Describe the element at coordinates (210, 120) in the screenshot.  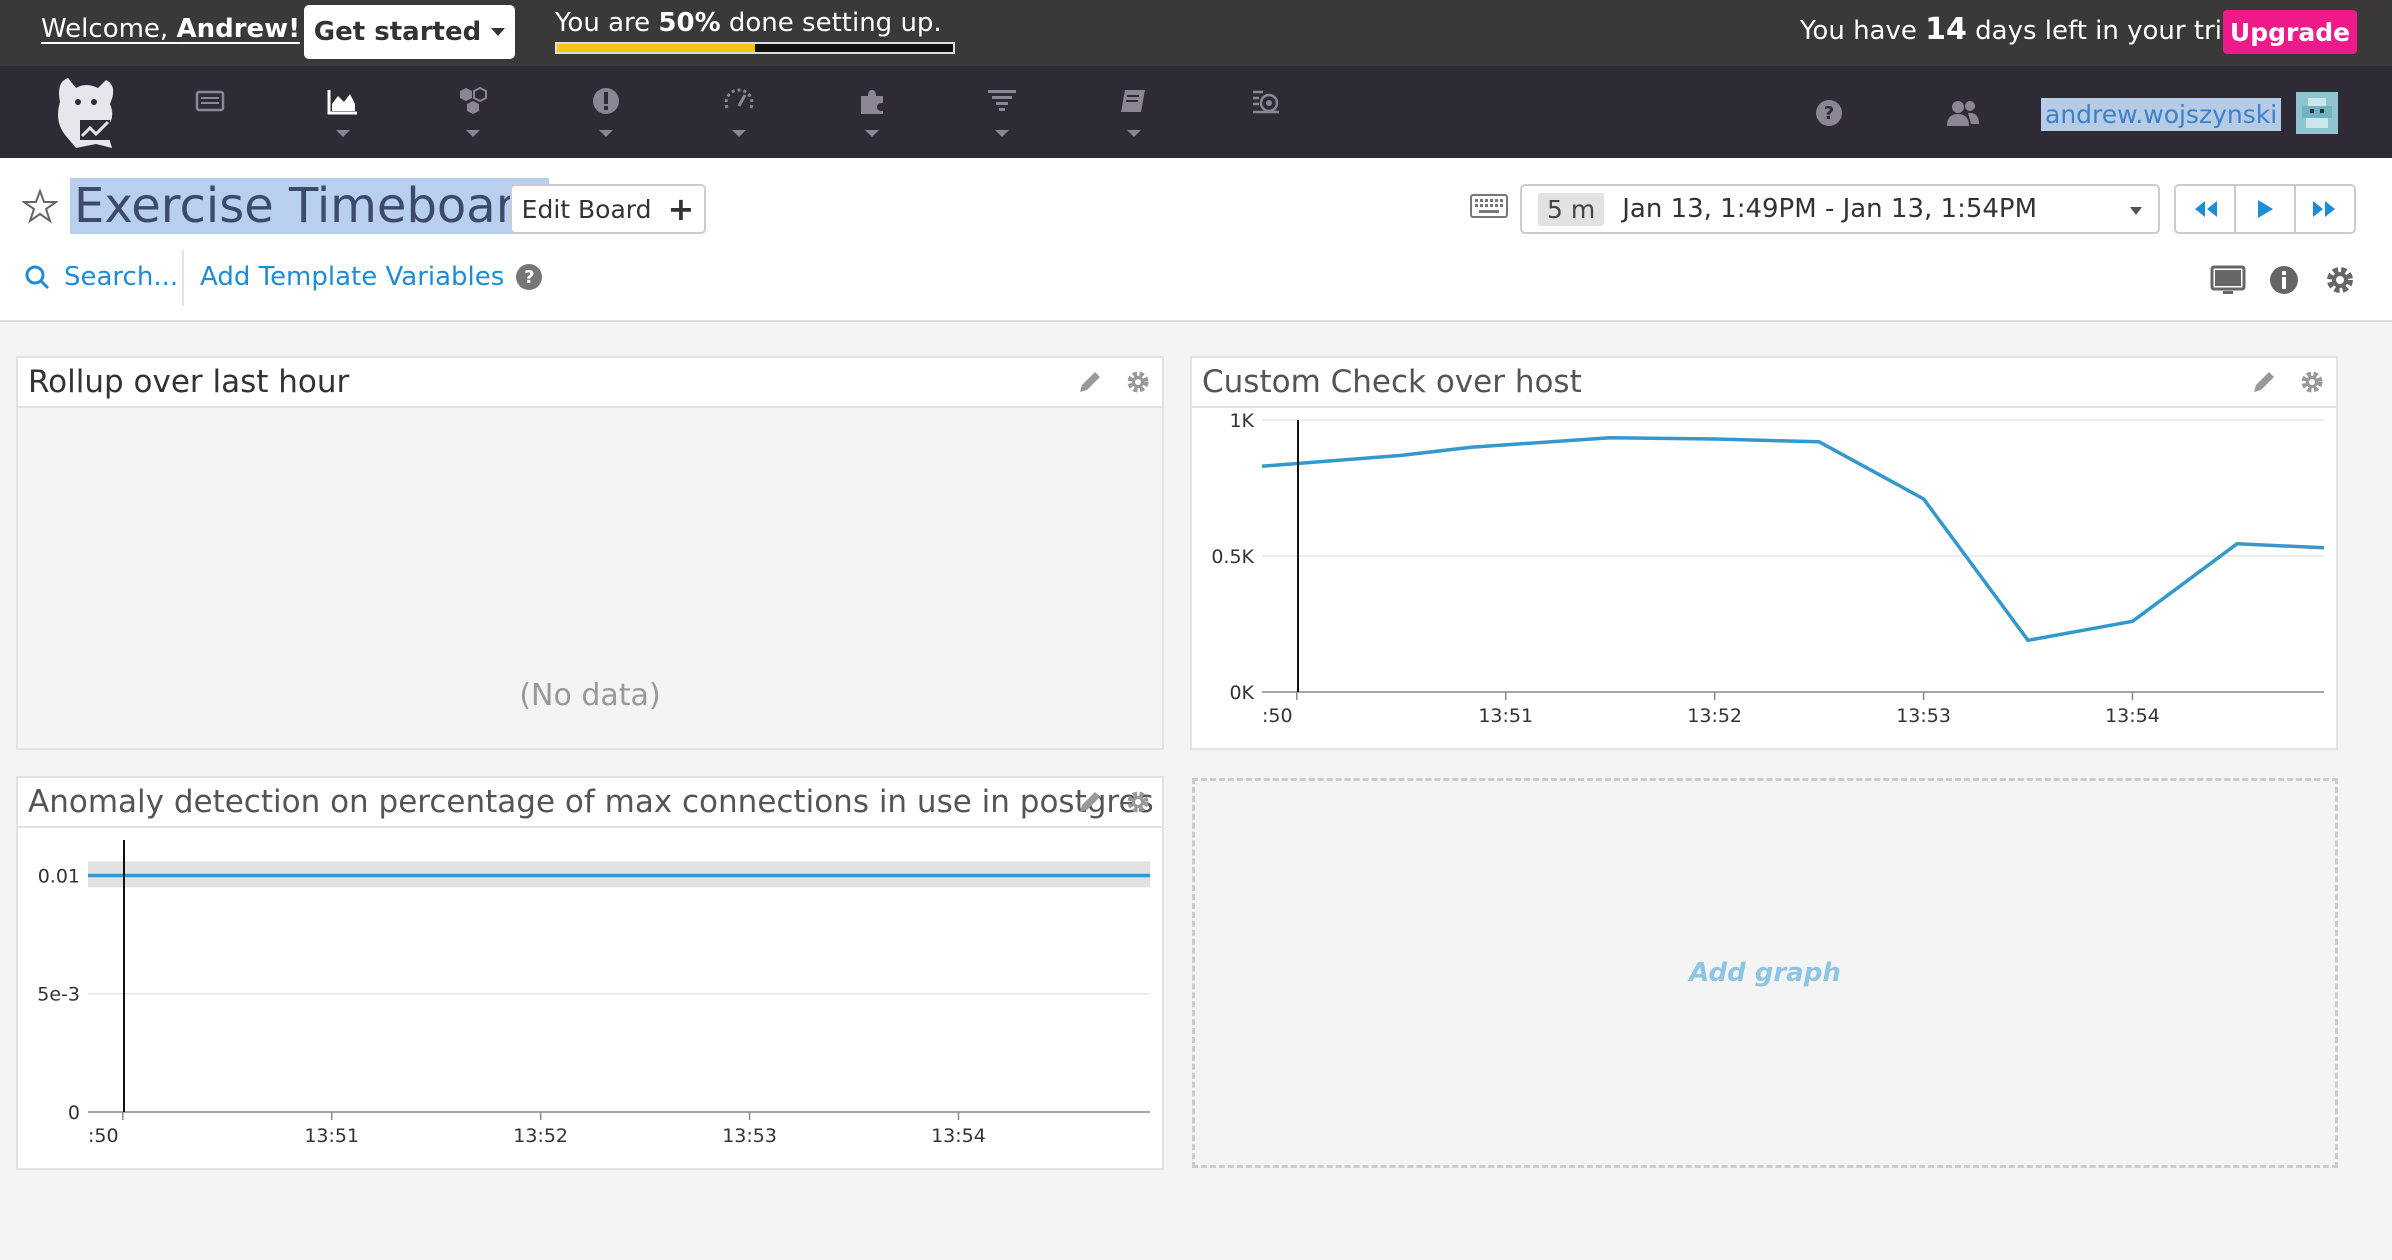
I see `nav-events` at that location.